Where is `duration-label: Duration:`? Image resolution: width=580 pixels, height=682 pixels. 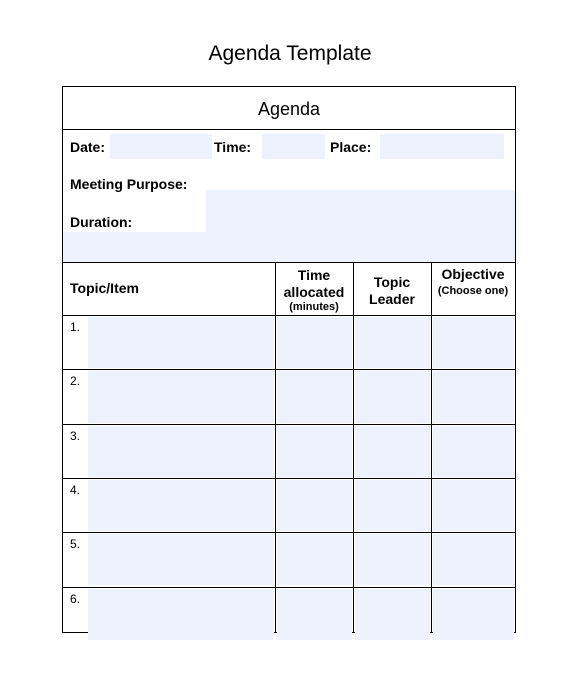
duration-label: Duration: is located at coordinates (103, 222).